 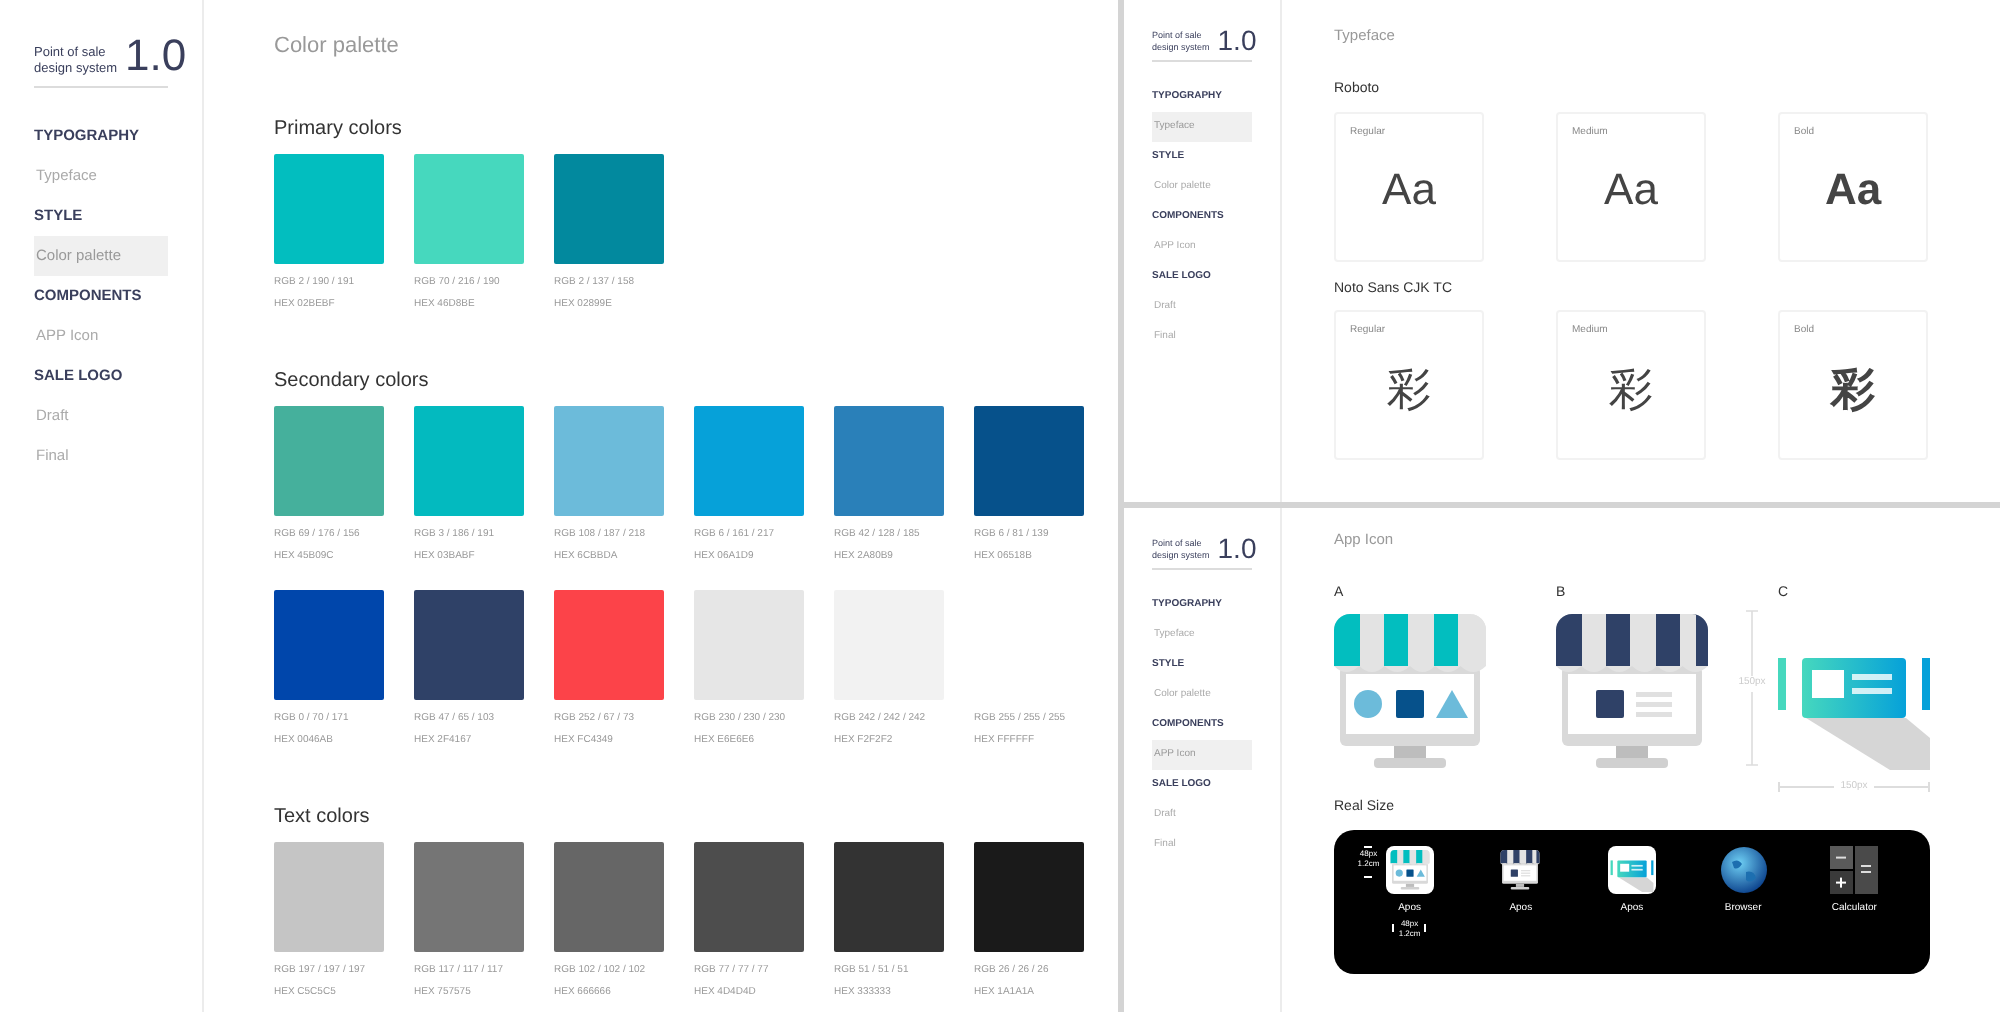 What do you see at coordinates (323, 817) in the screenshot?
I see `section-heading: Text colors` at bounding box center [323, 817].